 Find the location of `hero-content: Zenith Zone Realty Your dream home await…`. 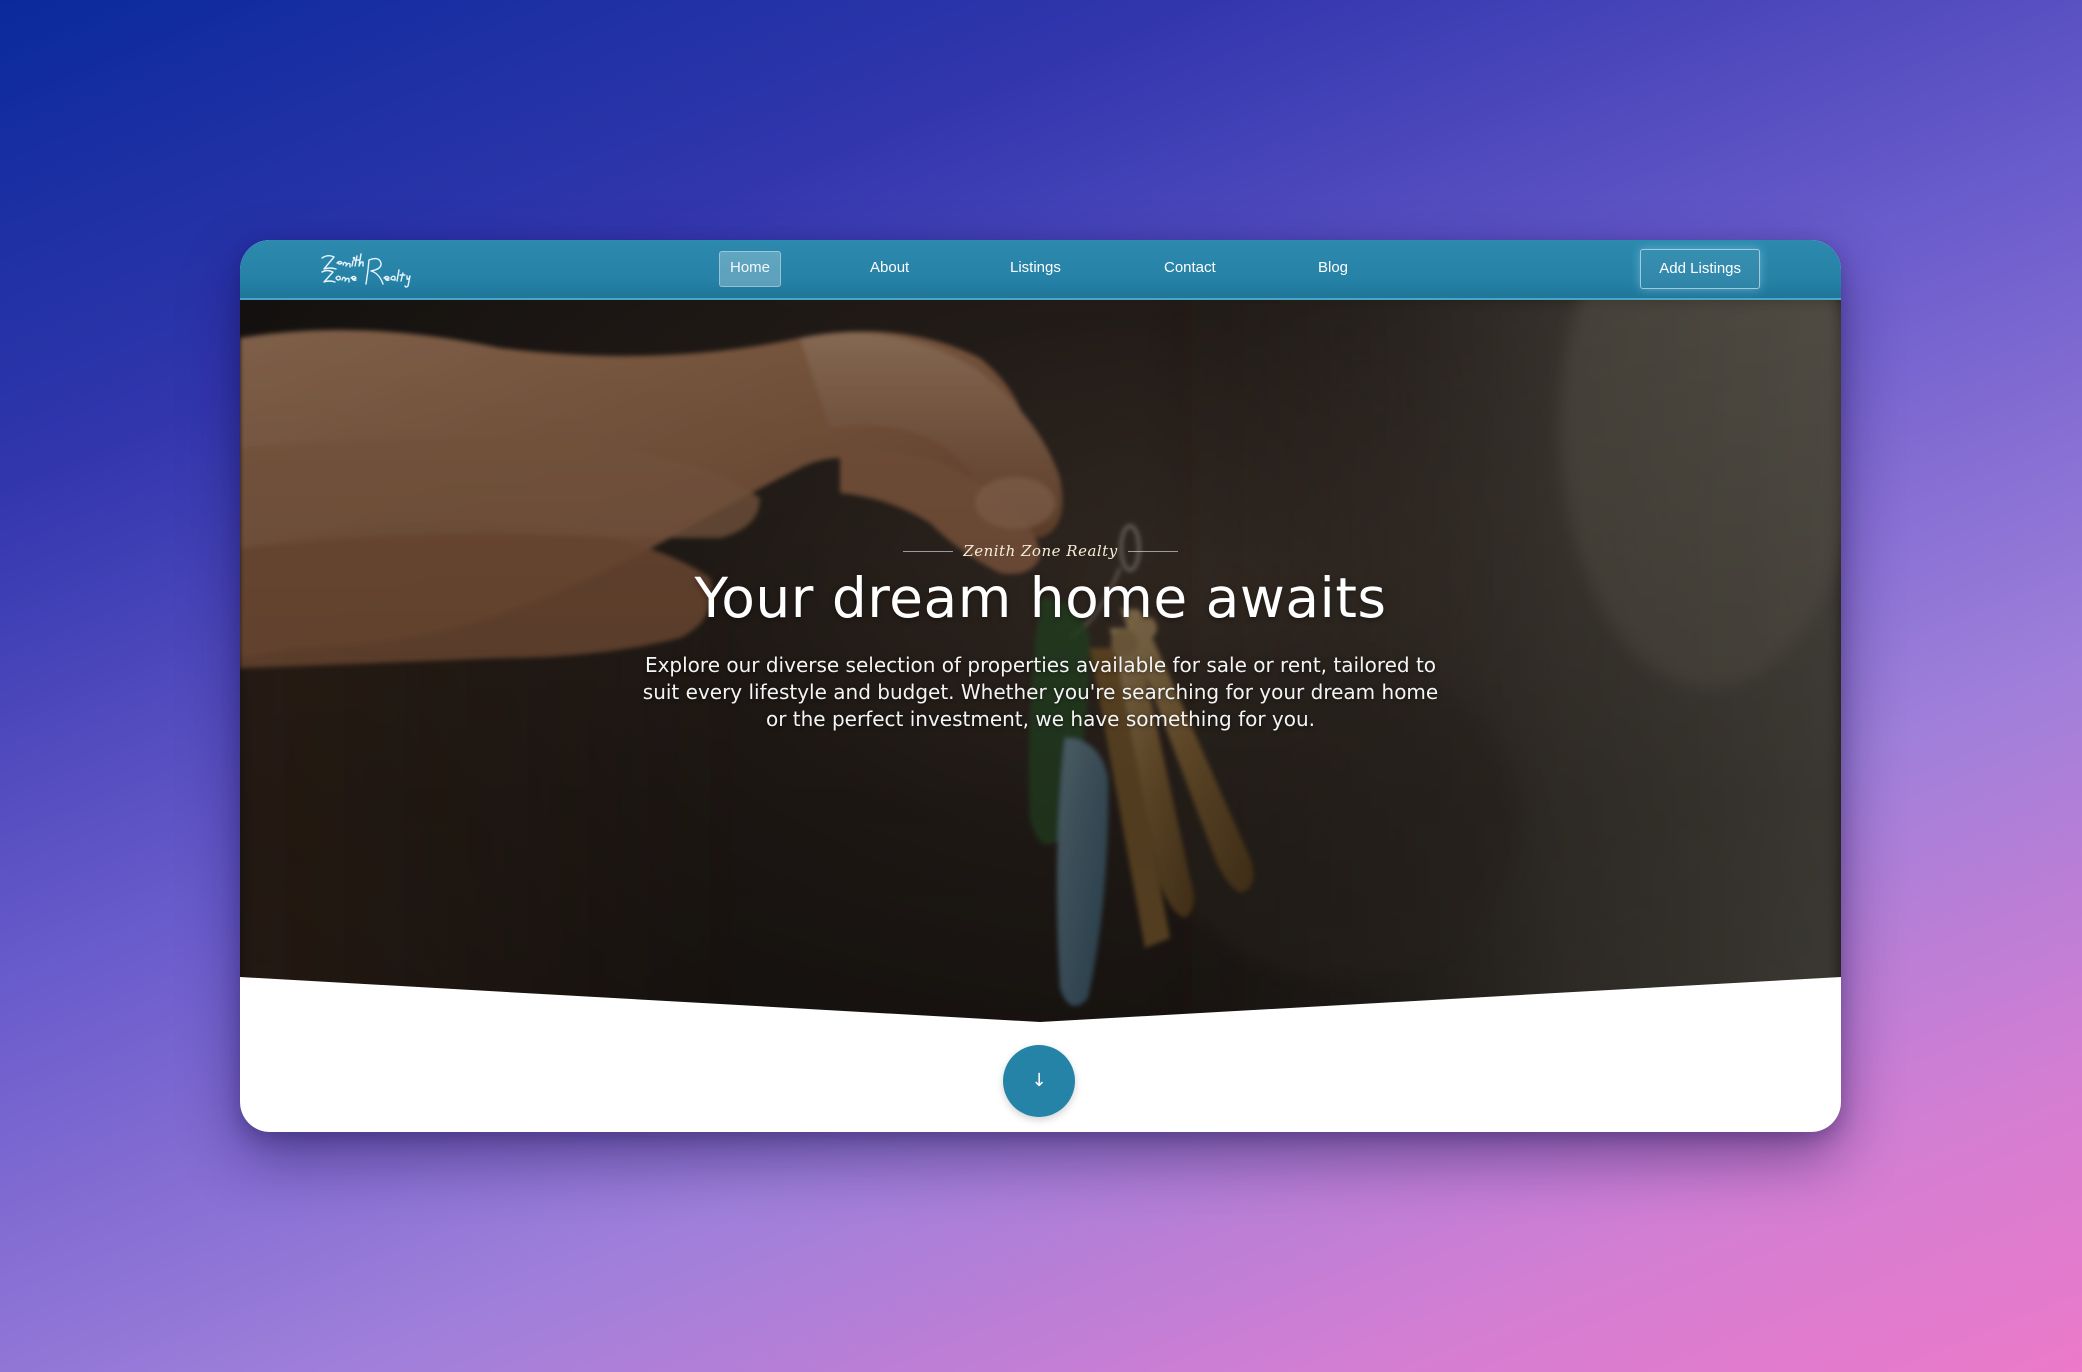

hero-content: Zenith Zone Realty Your dream home await… is located at coordinates (1040, 635).